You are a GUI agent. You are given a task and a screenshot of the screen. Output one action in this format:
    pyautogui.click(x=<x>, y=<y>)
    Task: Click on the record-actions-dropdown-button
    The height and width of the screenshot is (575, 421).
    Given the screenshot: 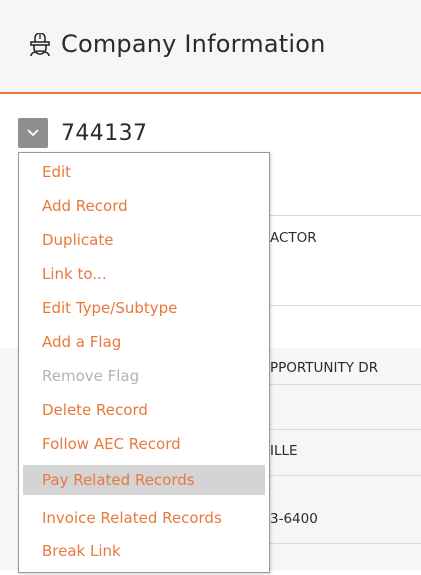 What is the action you would take?
    pyautogui.click(x=33, y=133)
    